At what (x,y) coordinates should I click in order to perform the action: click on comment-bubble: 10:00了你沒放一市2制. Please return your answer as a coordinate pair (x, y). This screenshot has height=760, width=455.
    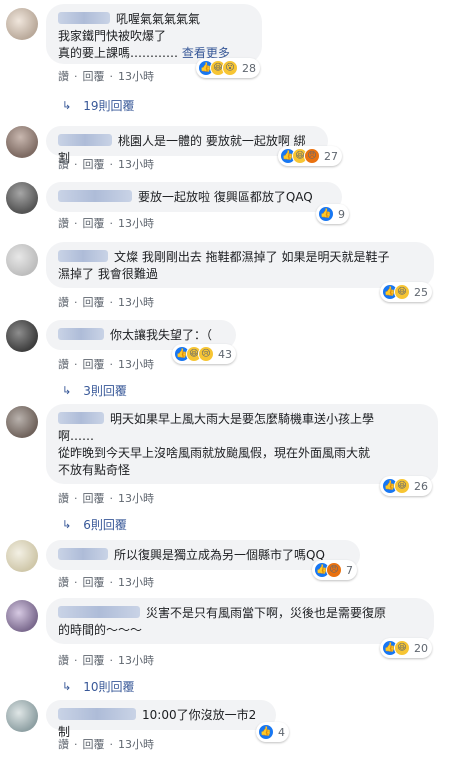
    Looking at the image, I should click on (161, 719).